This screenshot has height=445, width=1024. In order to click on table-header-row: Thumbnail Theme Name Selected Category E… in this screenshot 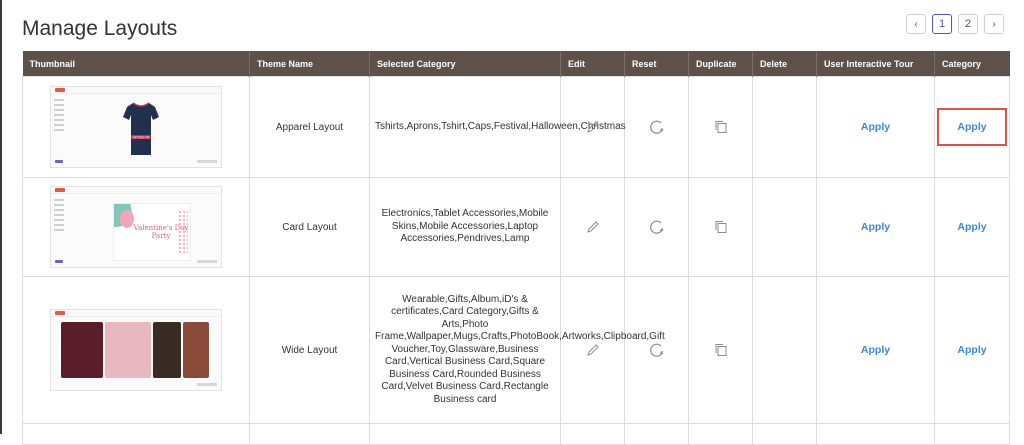, I will do `click(516, 64)`.